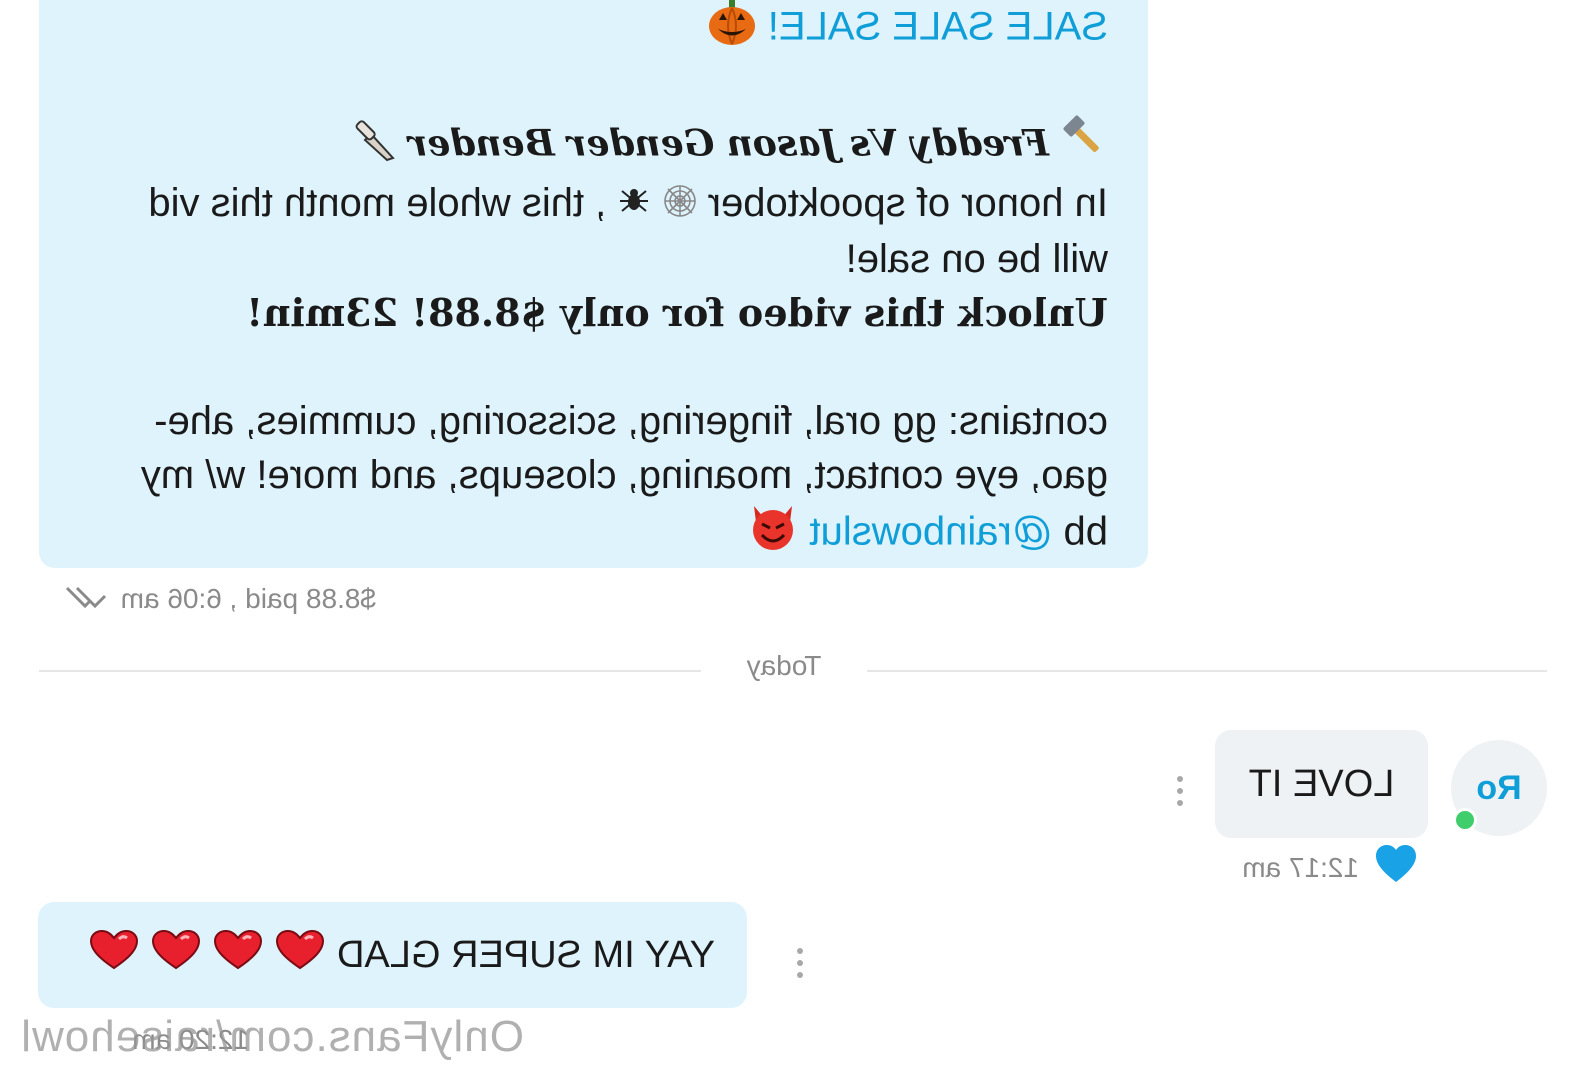 This screenshot has height=1080, width=1569. Describe the element at coordinates (1300, 867) in the screenshot. I see `incoming-message-time: 12:17 am` at that location.